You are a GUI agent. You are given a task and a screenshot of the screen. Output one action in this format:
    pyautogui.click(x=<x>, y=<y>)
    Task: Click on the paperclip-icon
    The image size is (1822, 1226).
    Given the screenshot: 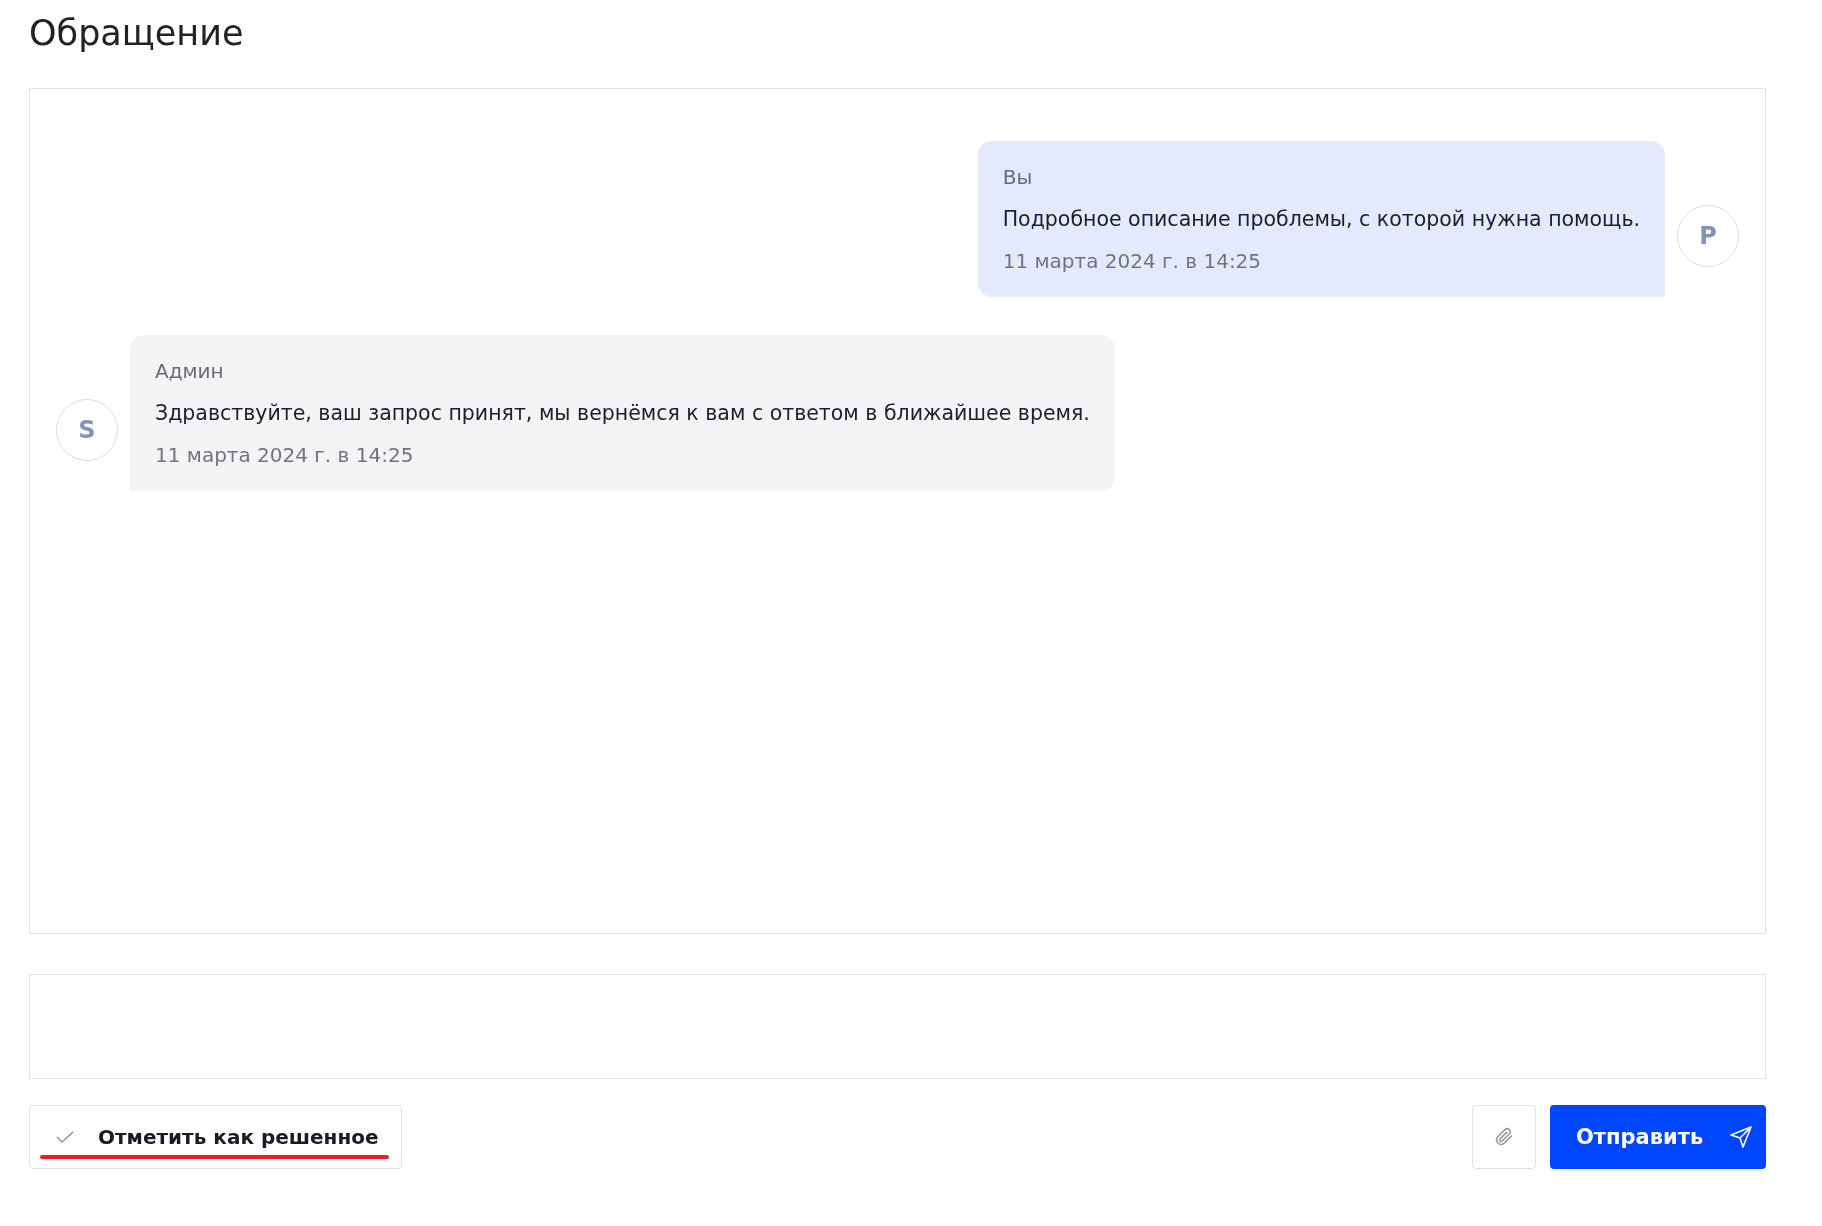 What is the action you would take?
    pyautogui.click(x=1504, y=1137)
    